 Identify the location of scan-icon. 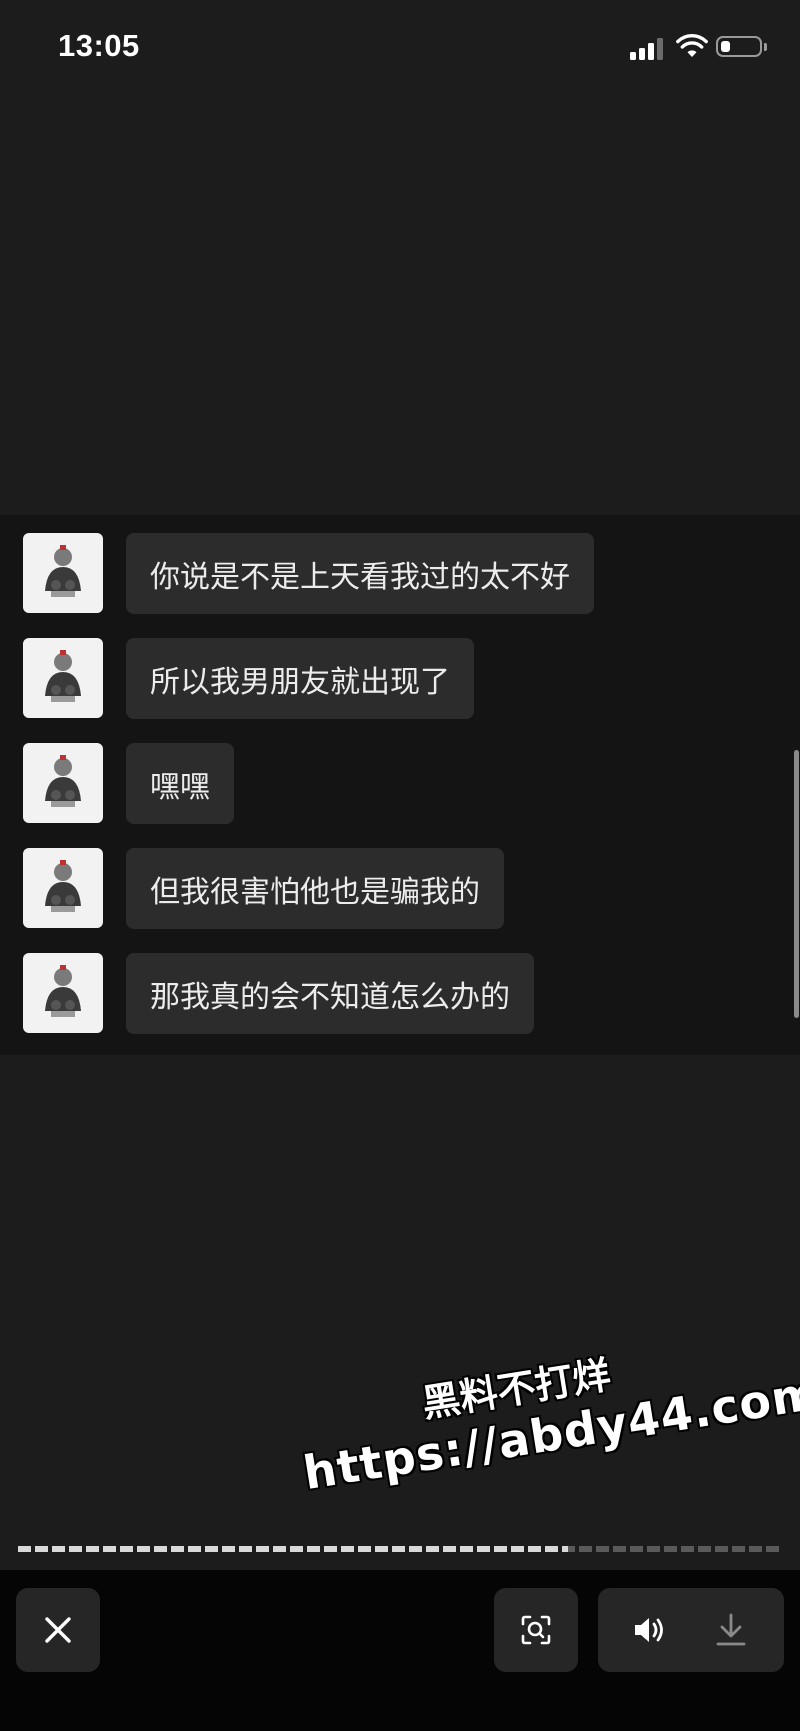
(536, 1630).